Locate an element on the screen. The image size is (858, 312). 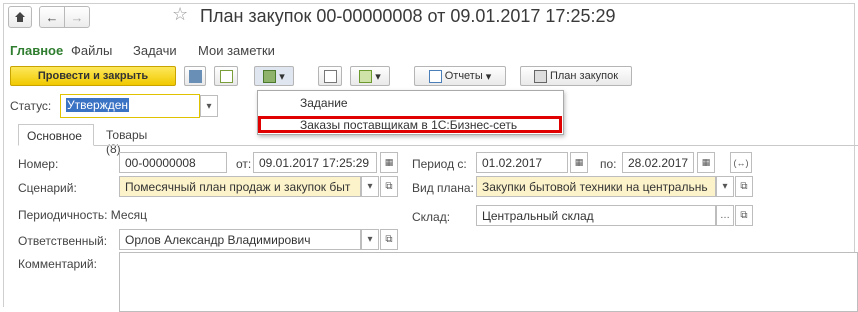
post-and-close-button: Провести и закрыть is located at coordinates (93, 76).